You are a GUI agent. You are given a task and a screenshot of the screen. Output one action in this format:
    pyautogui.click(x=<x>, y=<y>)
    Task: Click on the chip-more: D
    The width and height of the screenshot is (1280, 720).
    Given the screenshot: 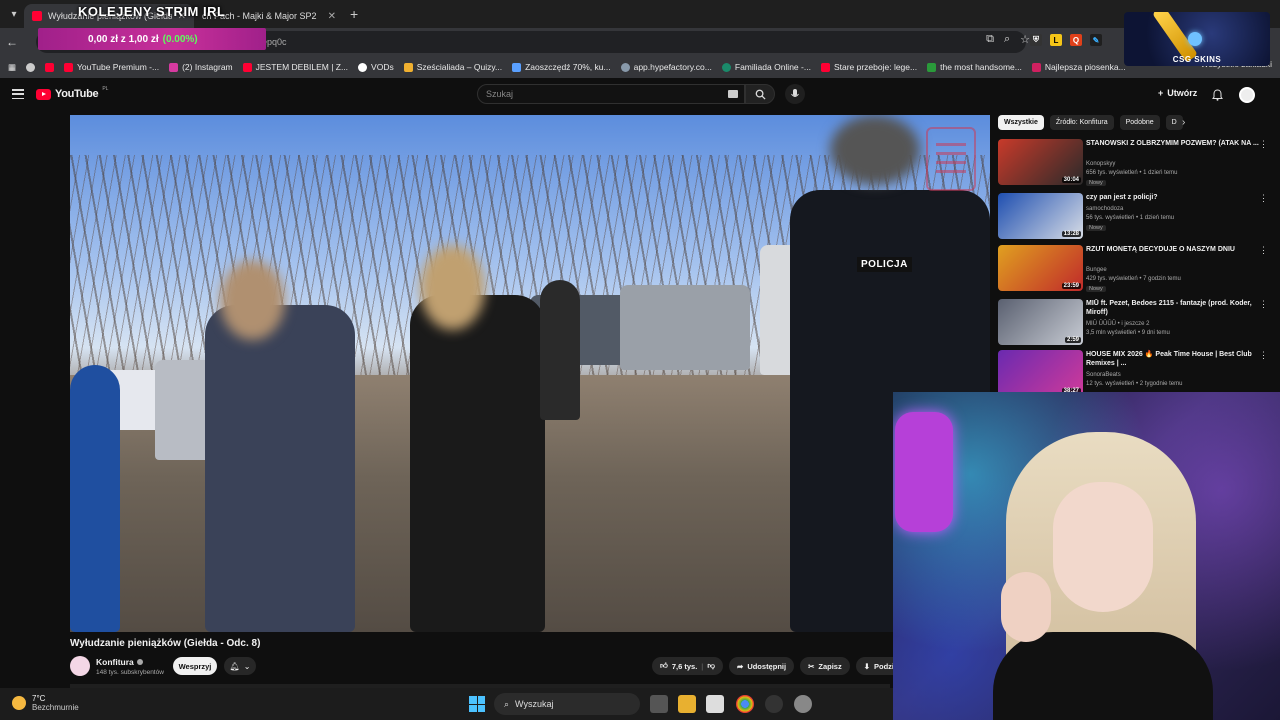 What is the action you would take?
    pyautogui.click(x=1174, y=122)
    